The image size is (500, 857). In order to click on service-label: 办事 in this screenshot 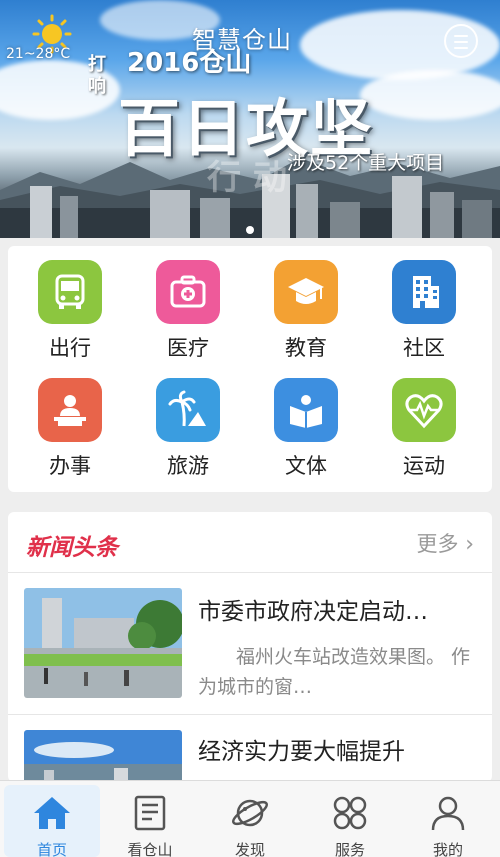, I will do `click(70, 466)`.